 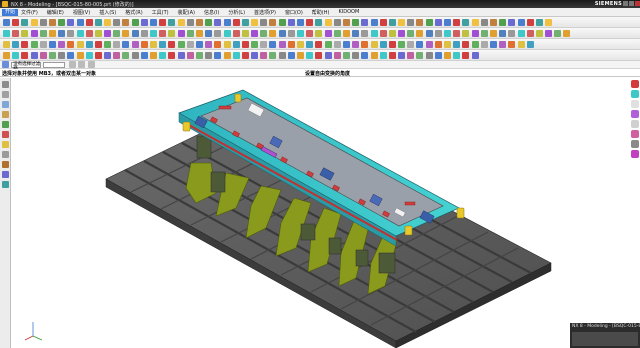 What do you see at coordinates (5, 114) in the screenshot?
I see `reuse-library-icon` at bounding box center [5, 114].